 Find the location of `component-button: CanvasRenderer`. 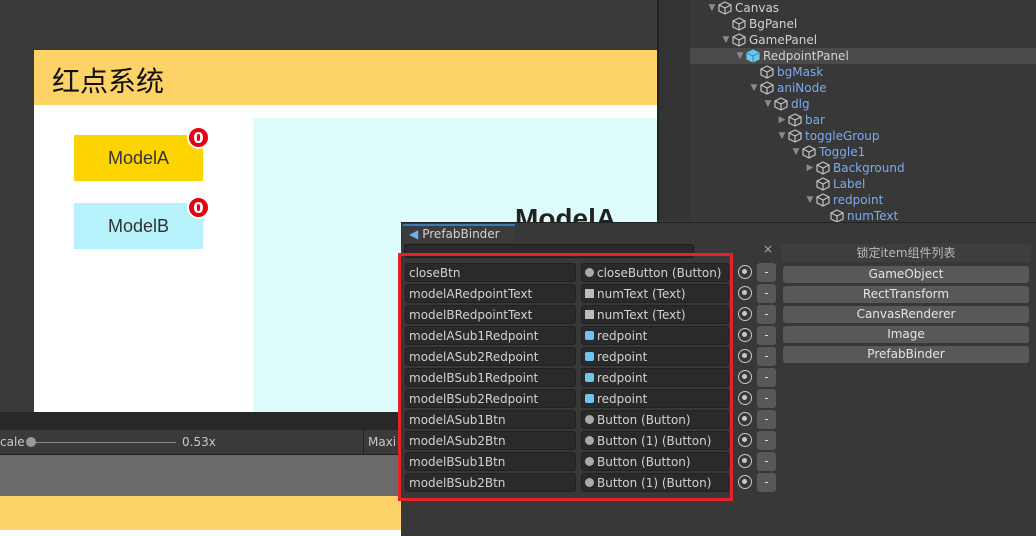

component-button: CanvasRenderer is located at coordinates (906, 314).